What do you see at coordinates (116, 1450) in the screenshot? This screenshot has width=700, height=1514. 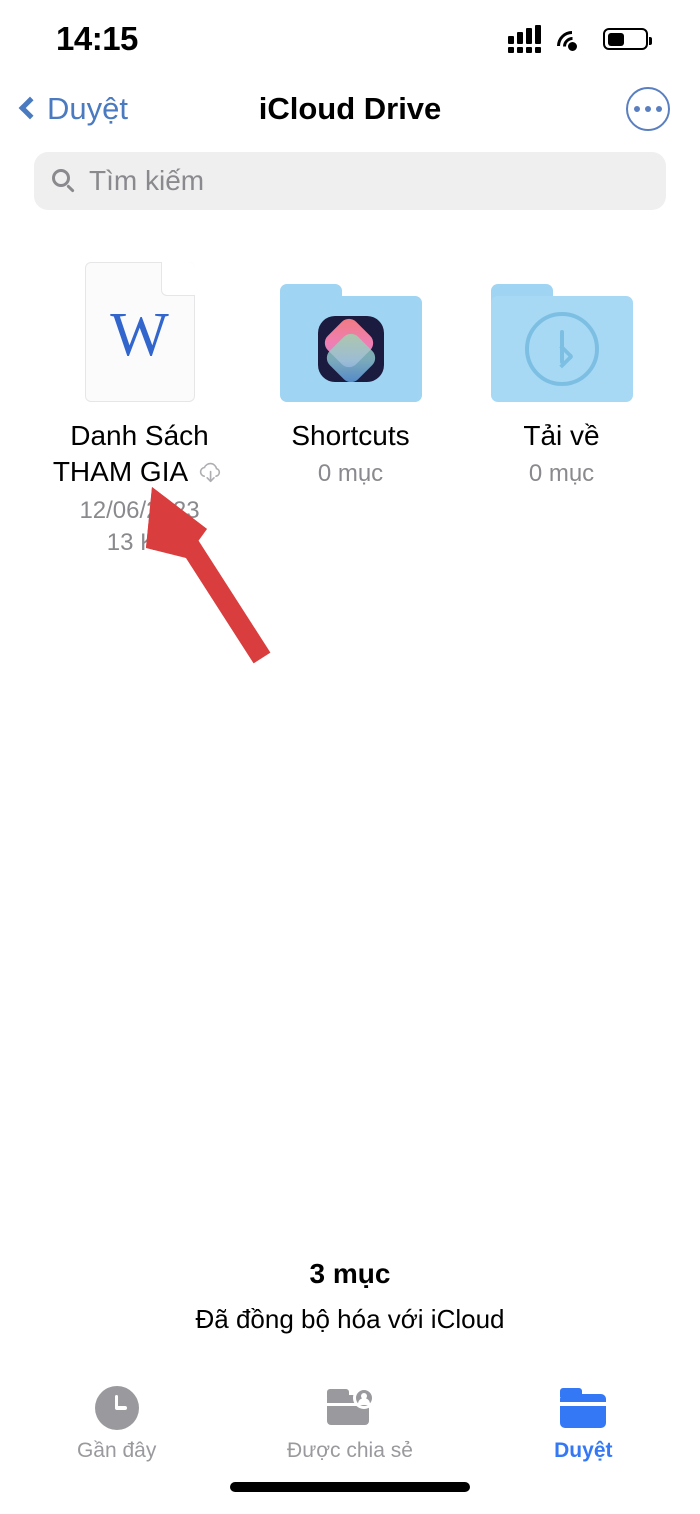 I see `tab-recents-label: Gần đây` at bounding box center [116, 1450].